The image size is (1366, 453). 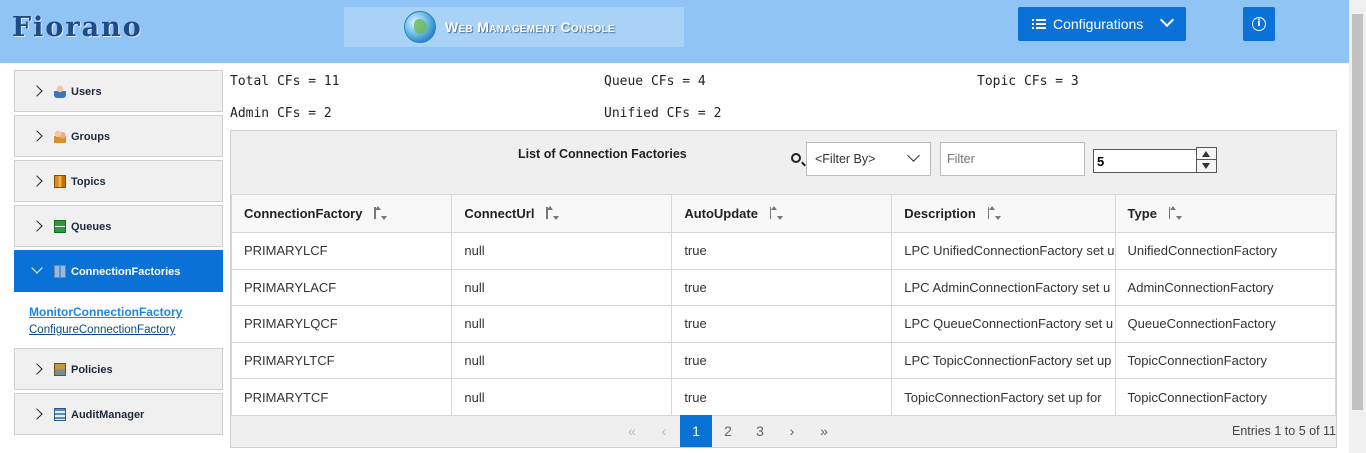 What do you see at coordinates (1145, 161) in the screenshot?
I see `page-size-value: 5` at bounding box center [1145, 161].